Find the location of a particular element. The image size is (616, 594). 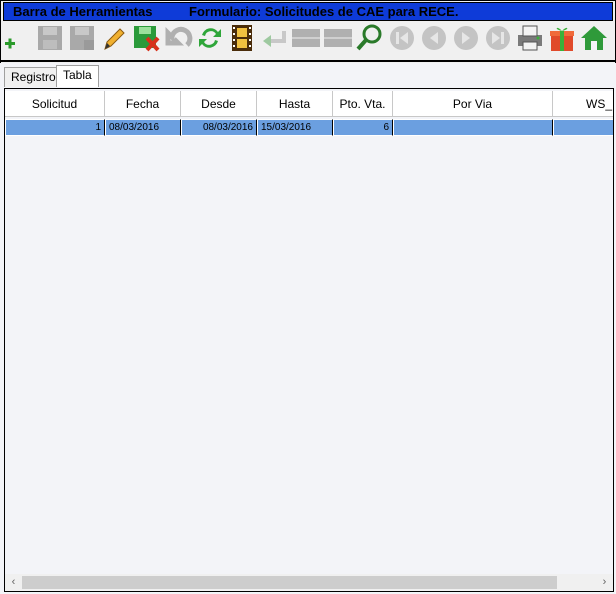

next-record-icon is located at coordinates (466, 38).